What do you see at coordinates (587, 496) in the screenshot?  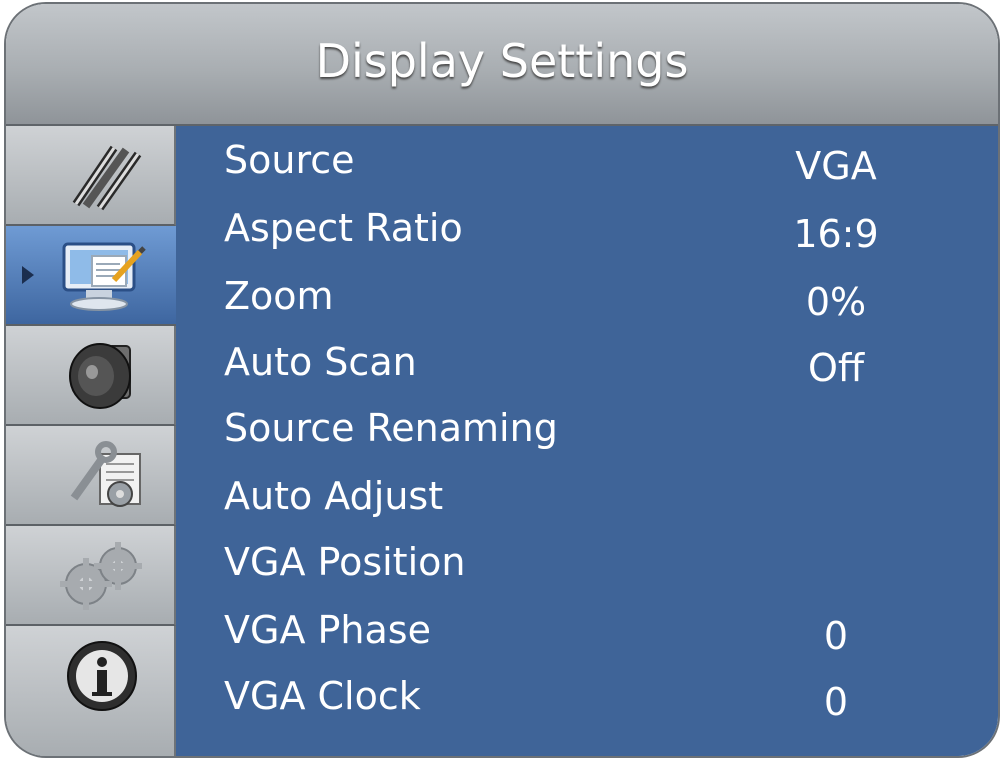 I see `menu-row-auto-adjust: Auto Adjust` at bounding box center [587, 496].